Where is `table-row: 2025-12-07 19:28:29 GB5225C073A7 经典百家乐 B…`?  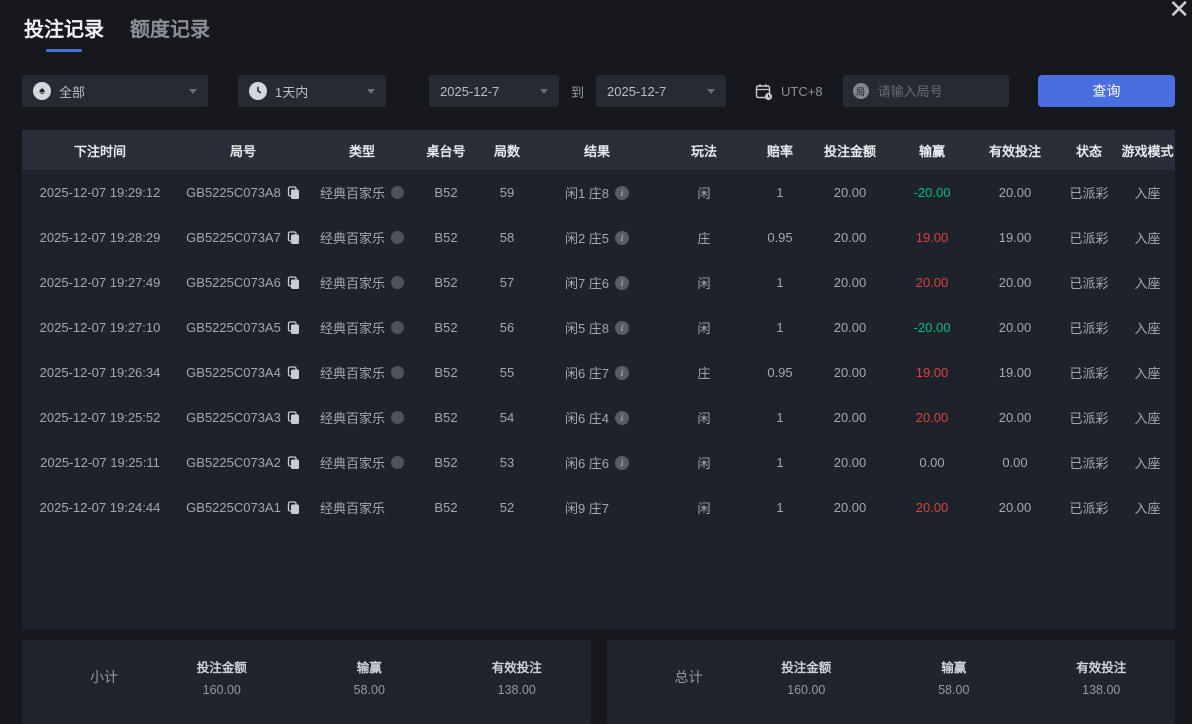 table-row: 2025-12-07 19:28:29 GB5225C073A7 经典百家乐 B… is located at coordinates (598, 237).